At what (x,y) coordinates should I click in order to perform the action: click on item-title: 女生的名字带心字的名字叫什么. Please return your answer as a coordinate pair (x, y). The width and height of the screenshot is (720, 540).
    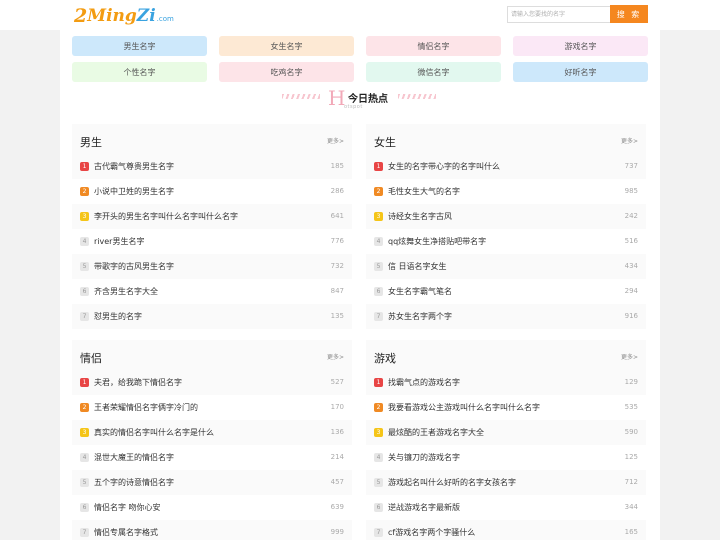
    Looking at the image, I should click on (444, 166).